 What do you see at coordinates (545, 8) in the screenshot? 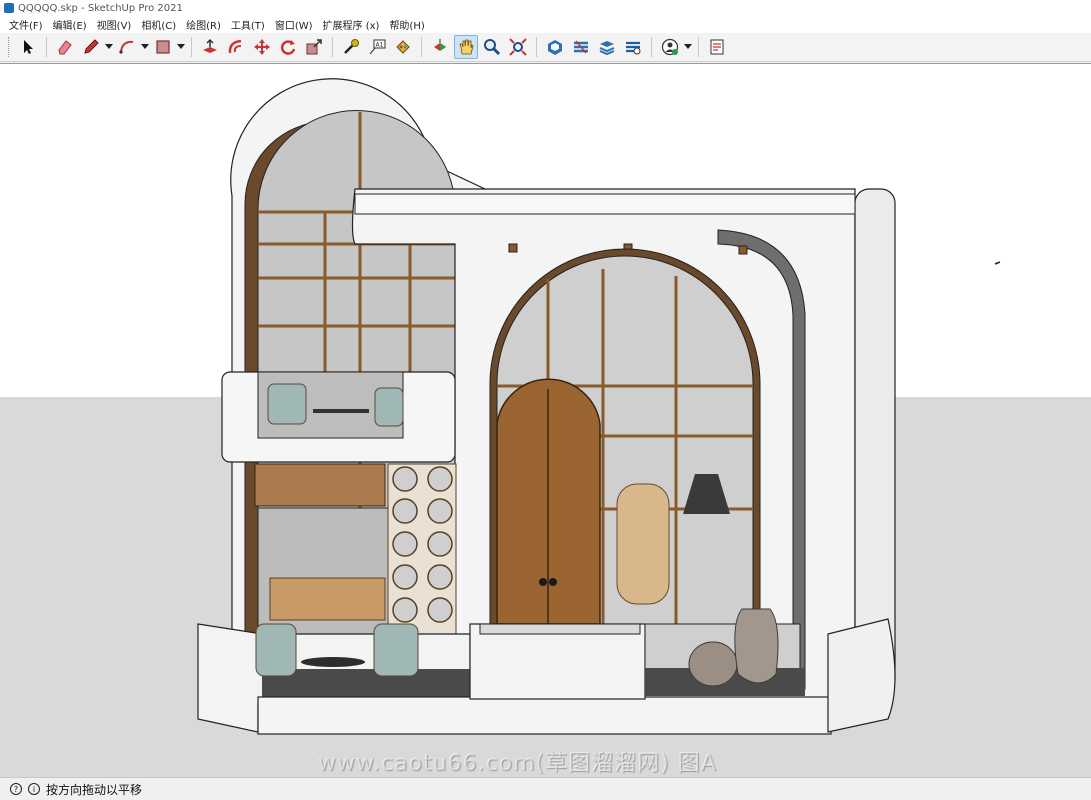
I see `title-bar: QQQQQ.skp - SketchUp Pro 2021` at bounding box center [545, 8].